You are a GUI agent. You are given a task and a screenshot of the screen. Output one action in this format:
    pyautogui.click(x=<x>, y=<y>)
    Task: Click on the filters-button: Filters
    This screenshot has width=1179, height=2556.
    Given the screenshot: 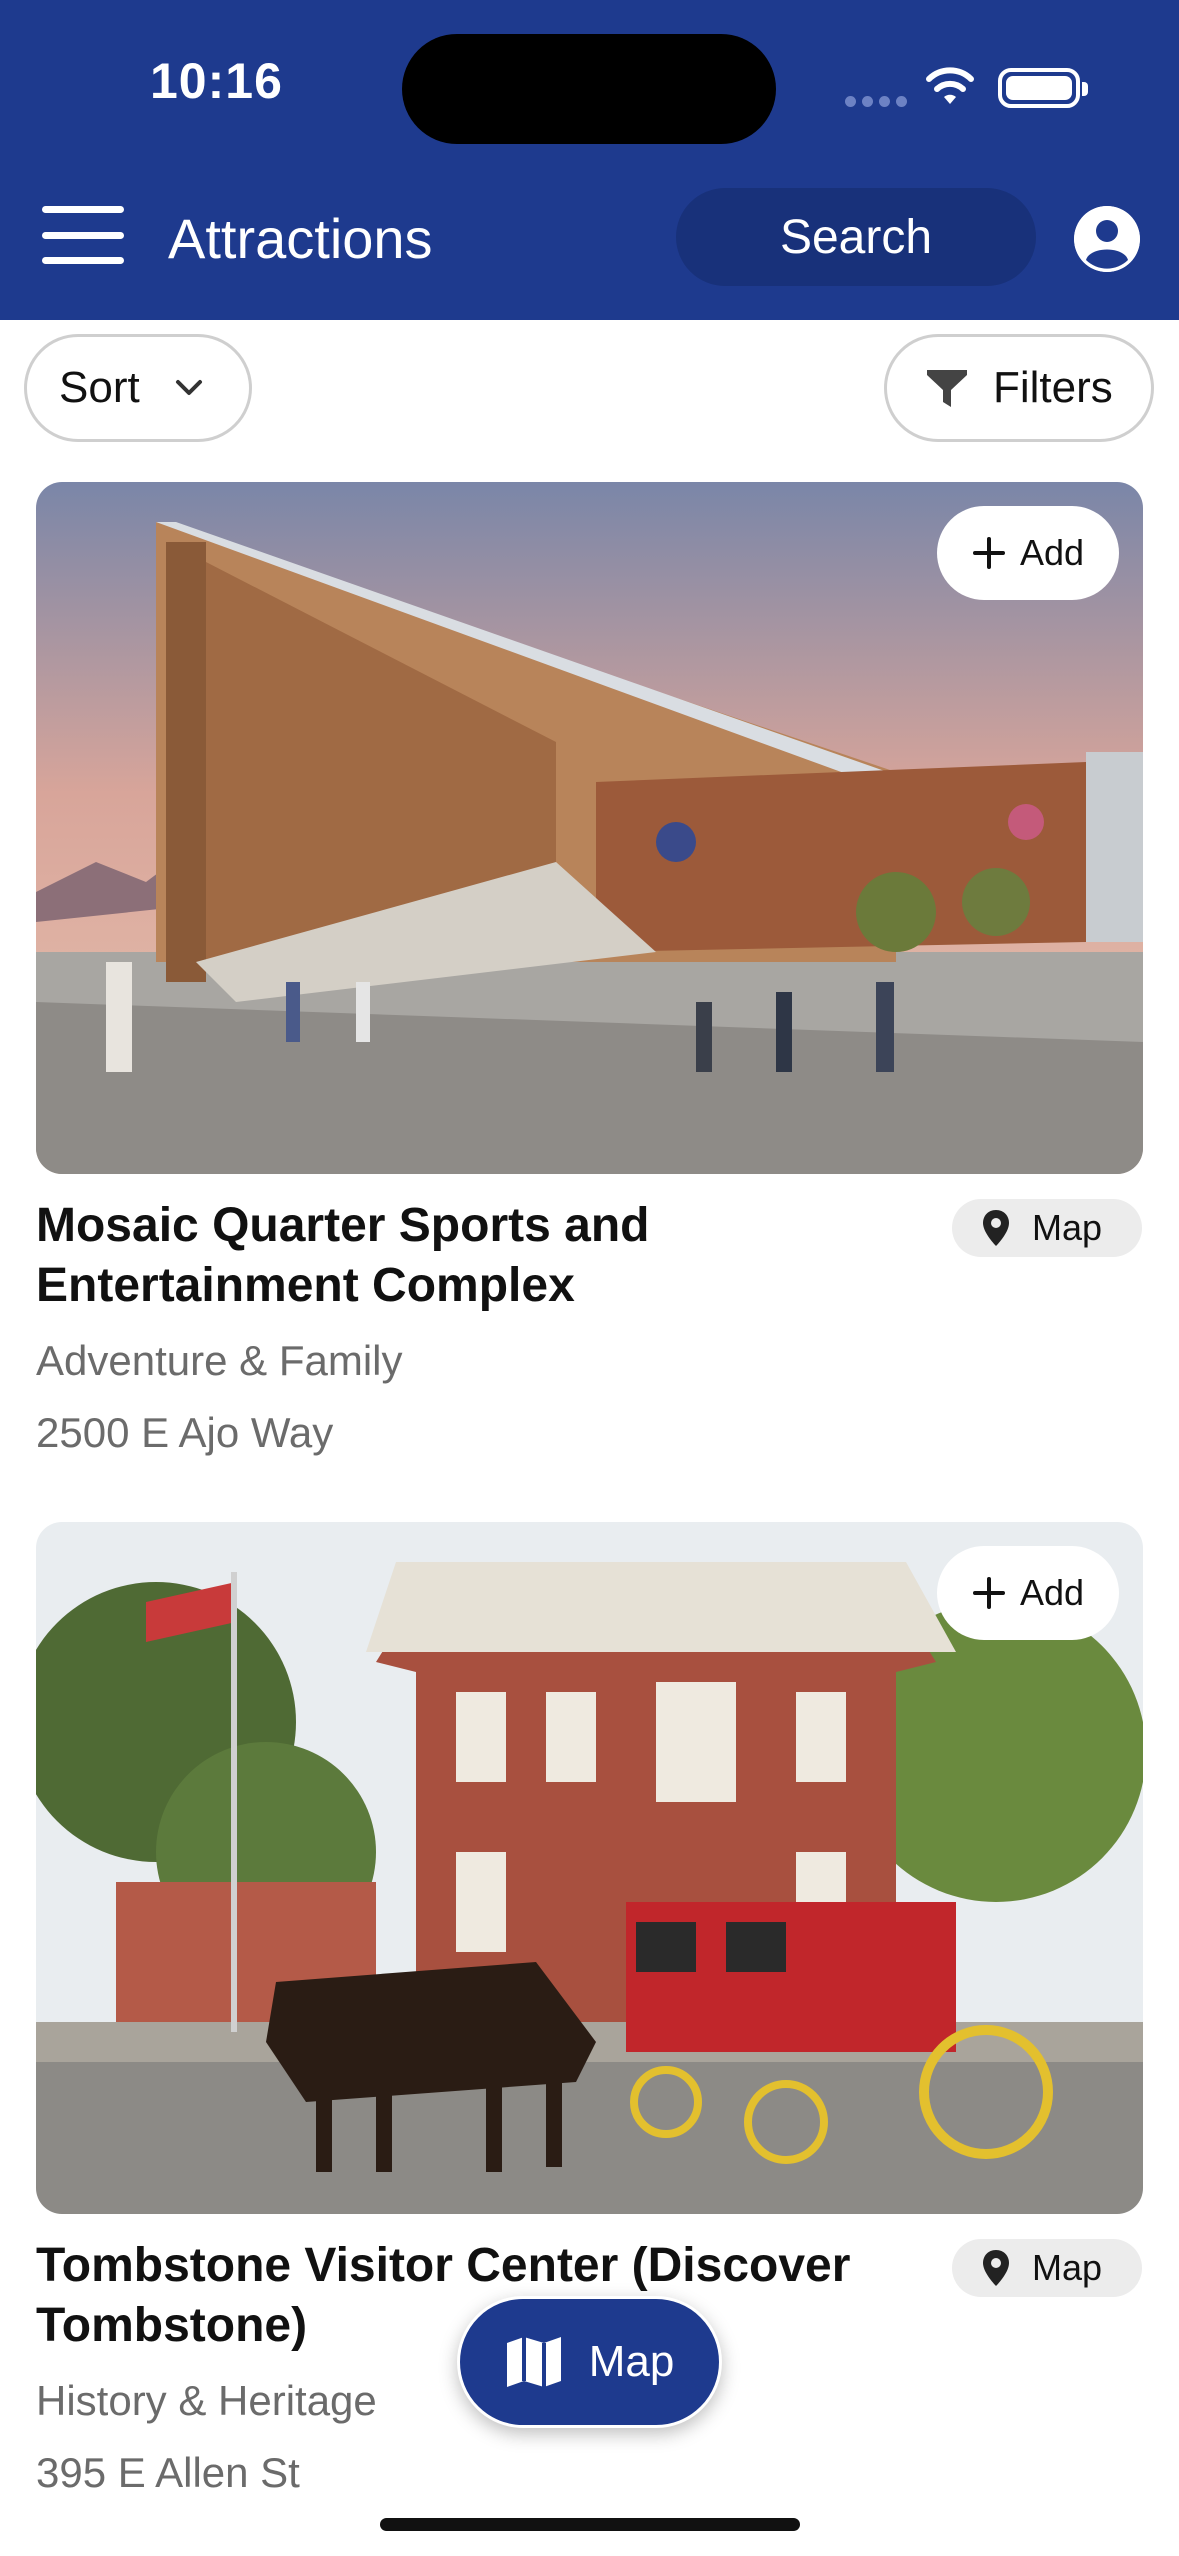 What is the action you would take?
    pyautogui.click(x=1019, y=388)
    